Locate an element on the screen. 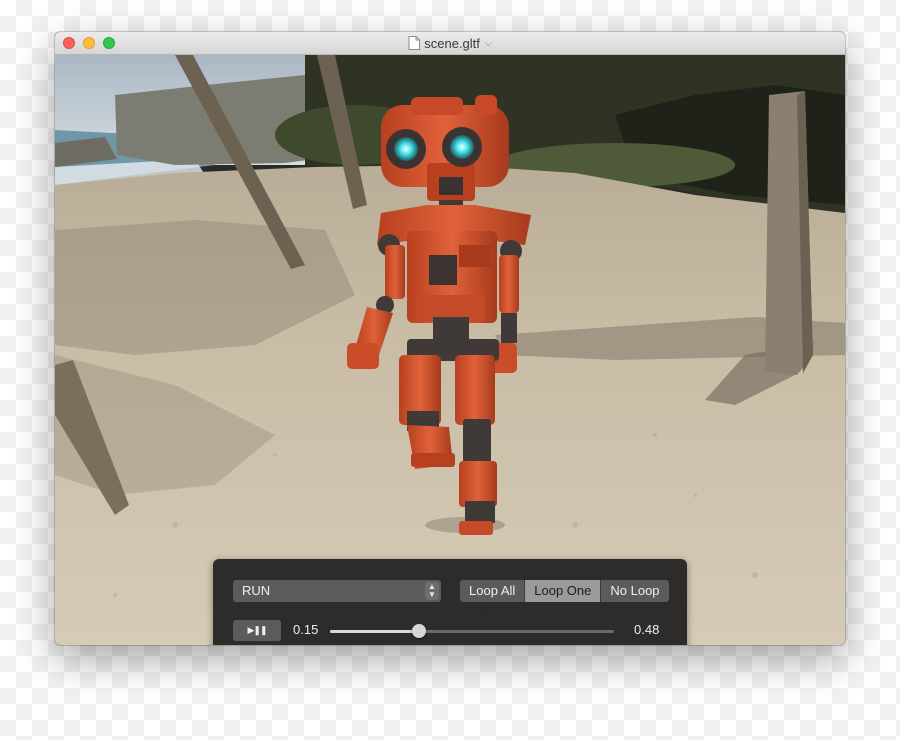  up-down-arrows-icon: ▲ ▼ is located at coordinates (432, 591).